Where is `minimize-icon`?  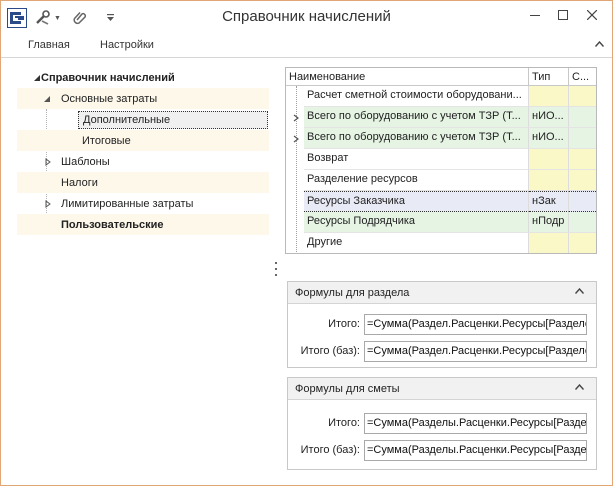
minimize-icon is located at coordinates (535, 15).